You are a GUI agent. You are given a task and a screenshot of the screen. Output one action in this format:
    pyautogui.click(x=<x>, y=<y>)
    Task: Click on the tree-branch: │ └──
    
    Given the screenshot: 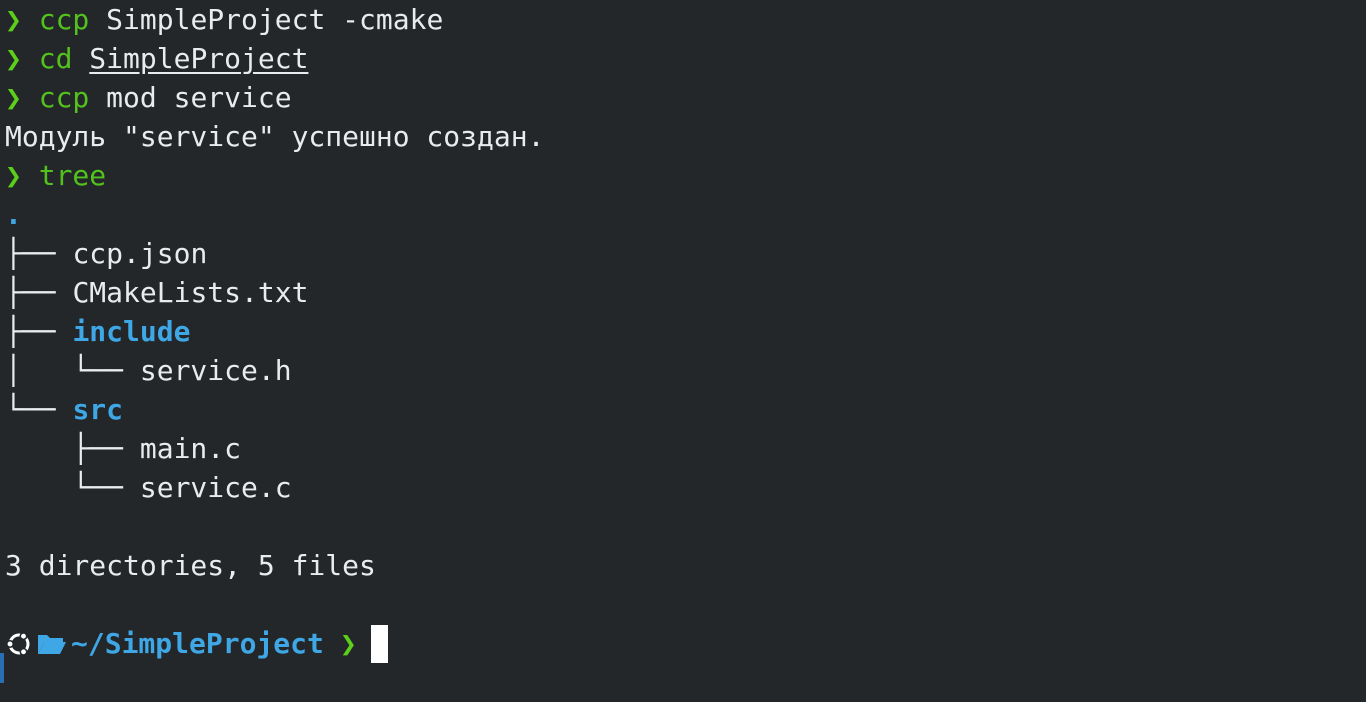 What is the action you would take?
    pyautogui.click(x=72, y=370)
    